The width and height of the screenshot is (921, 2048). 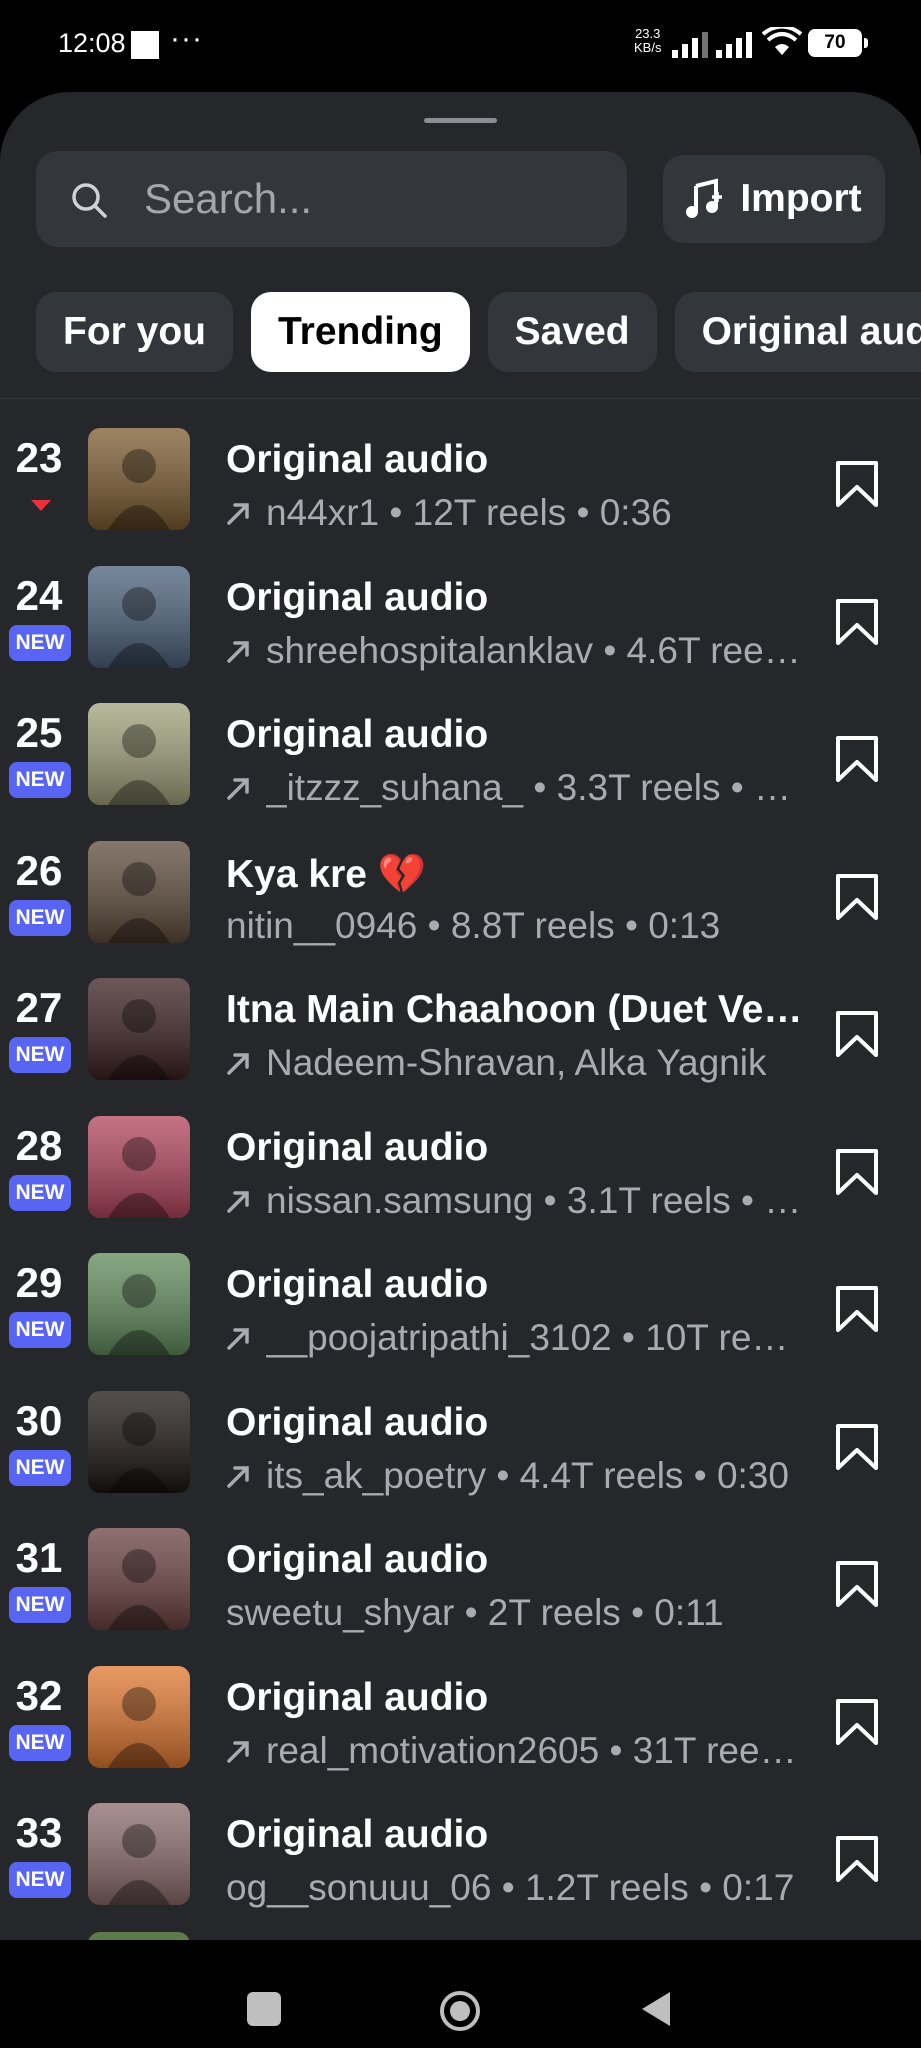 I want to click on divider, so click(x=460, y=398).